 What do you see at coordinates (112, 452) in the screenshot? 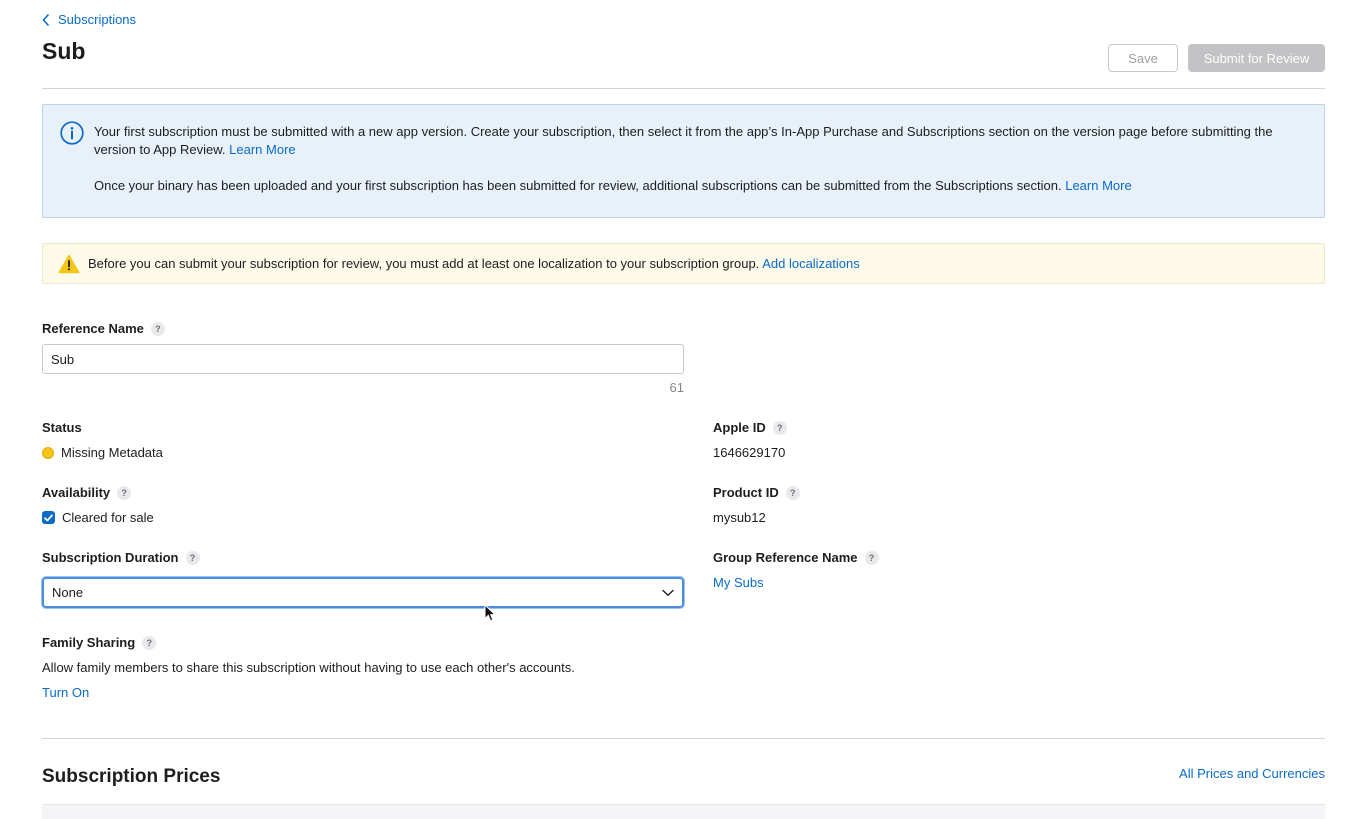
I see `status-text: Missing Metadata` at bounding box center [112, 452].